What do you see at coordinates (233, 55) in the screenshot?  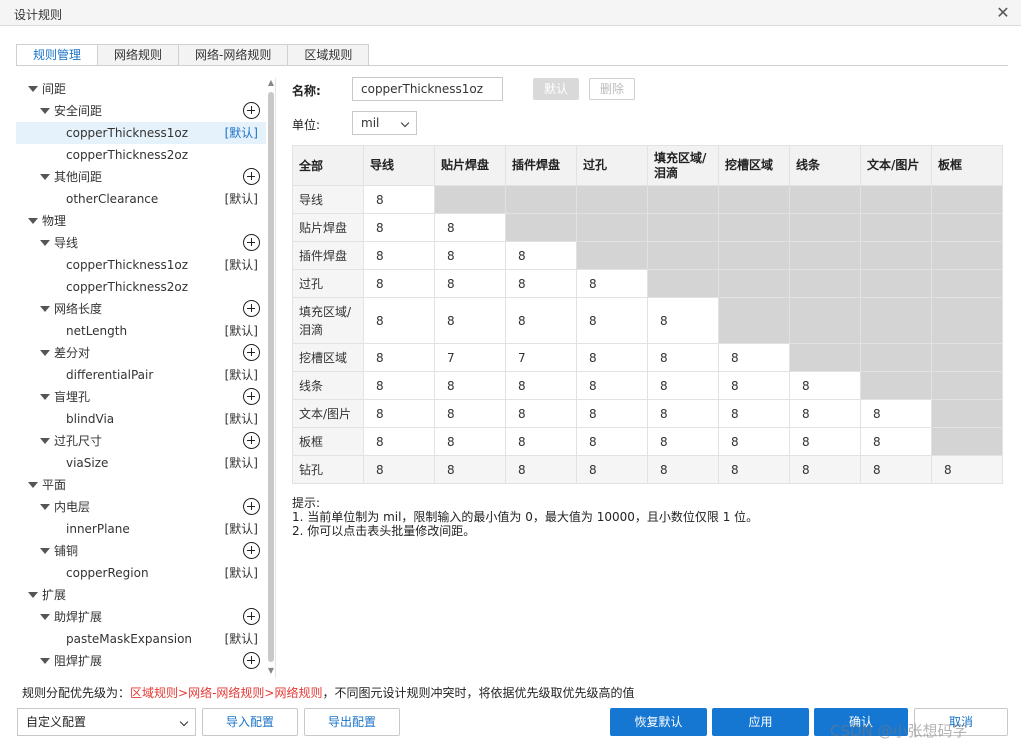 I see `tab-2: 网络-网络规则` at bounding box center [233, 55].